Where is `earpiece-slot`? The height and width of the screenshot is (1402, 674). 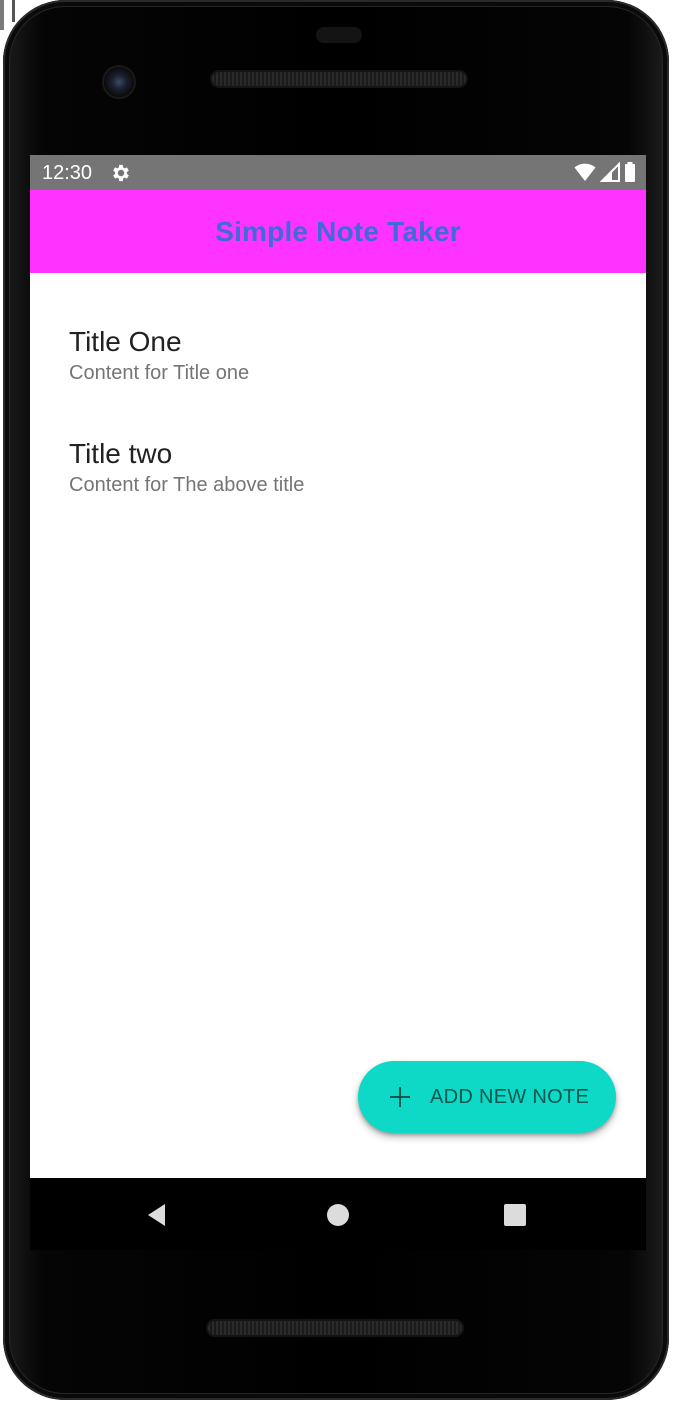 earpiece-slot is located at coordinates (339, 35).